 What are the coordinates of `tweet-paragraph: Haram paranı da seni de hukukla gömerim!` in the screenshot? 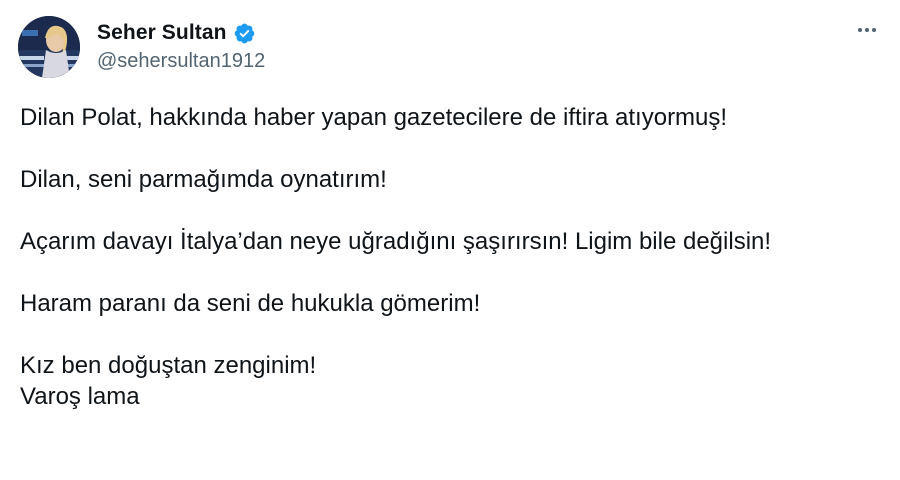 It's located at (250, 303).